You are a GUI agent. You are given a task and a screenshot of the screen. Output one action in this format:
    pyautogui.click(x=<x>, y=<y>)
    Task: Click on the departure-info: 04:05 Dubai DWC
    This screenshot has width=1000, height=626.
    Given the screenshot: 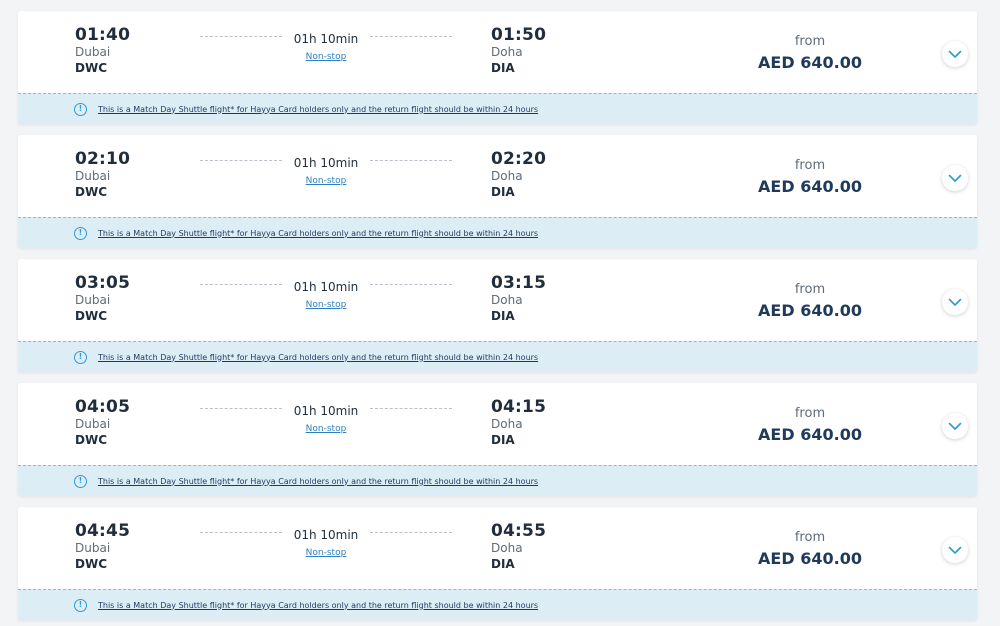 What is the action you would take?
    pyautogui.click(x=102, y=423)
    